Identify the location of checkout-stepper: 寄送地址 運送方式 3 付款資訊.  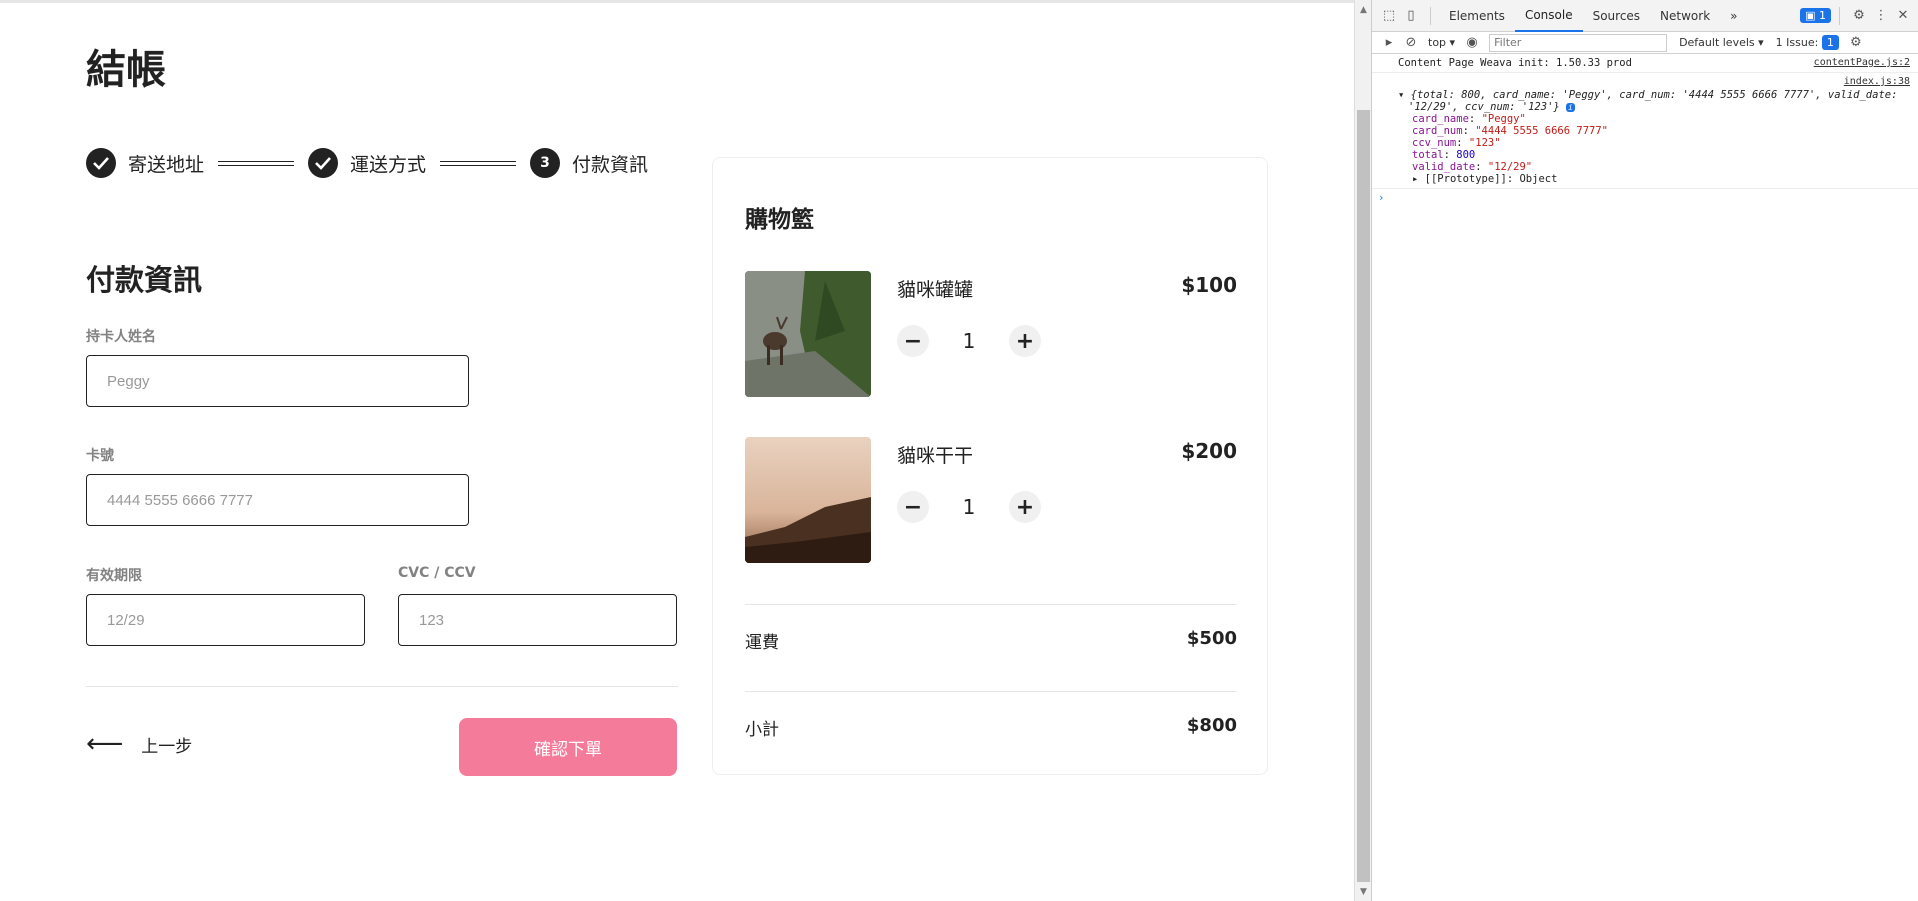
(367, 163).